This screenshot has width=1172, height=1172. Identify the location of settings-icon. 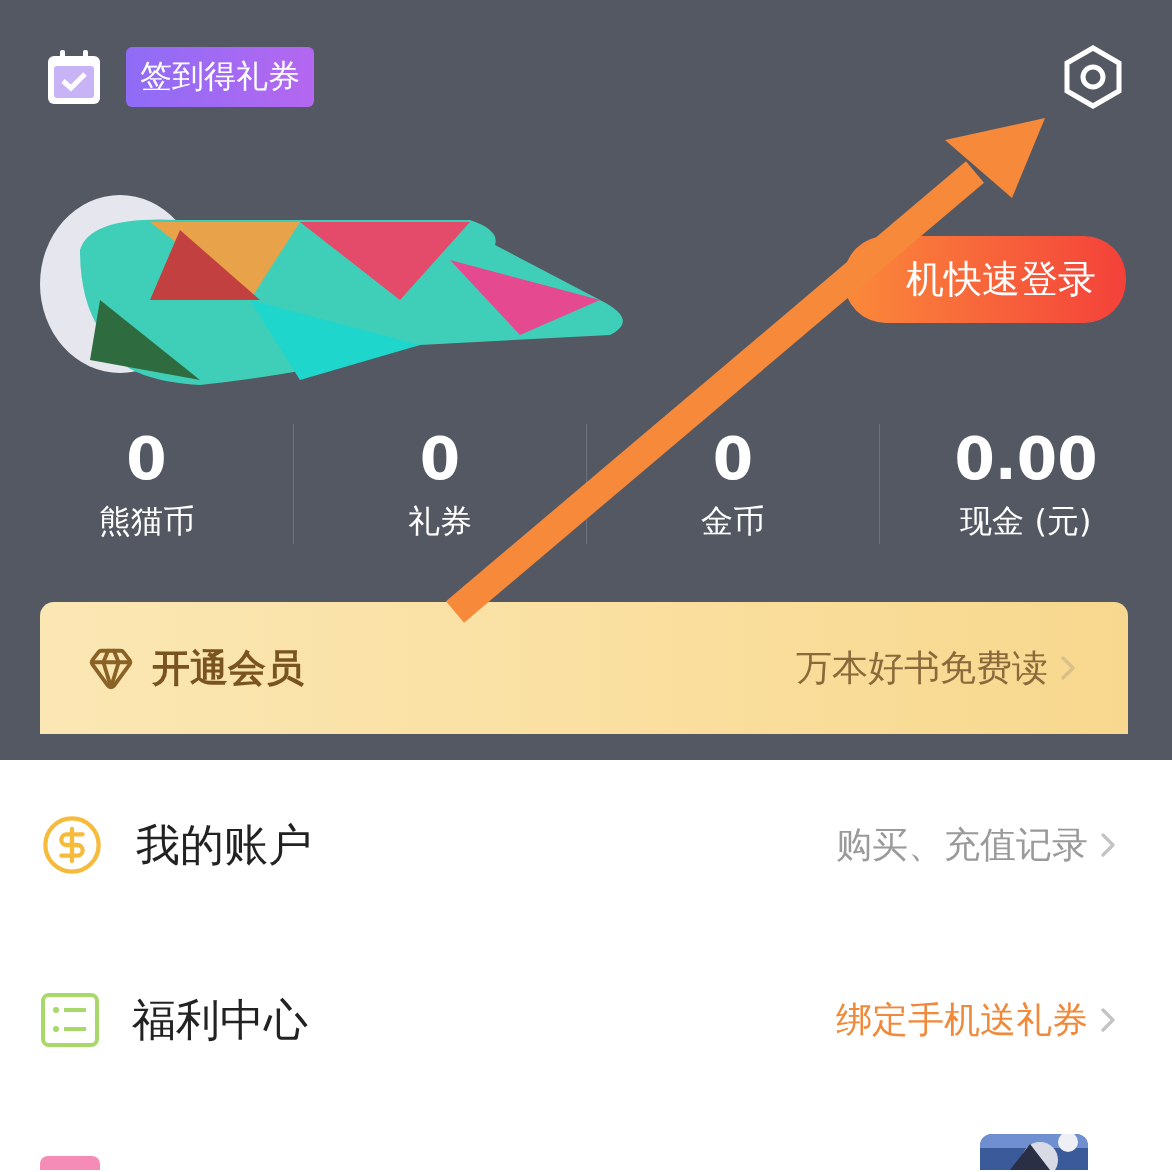
(1093, 77).